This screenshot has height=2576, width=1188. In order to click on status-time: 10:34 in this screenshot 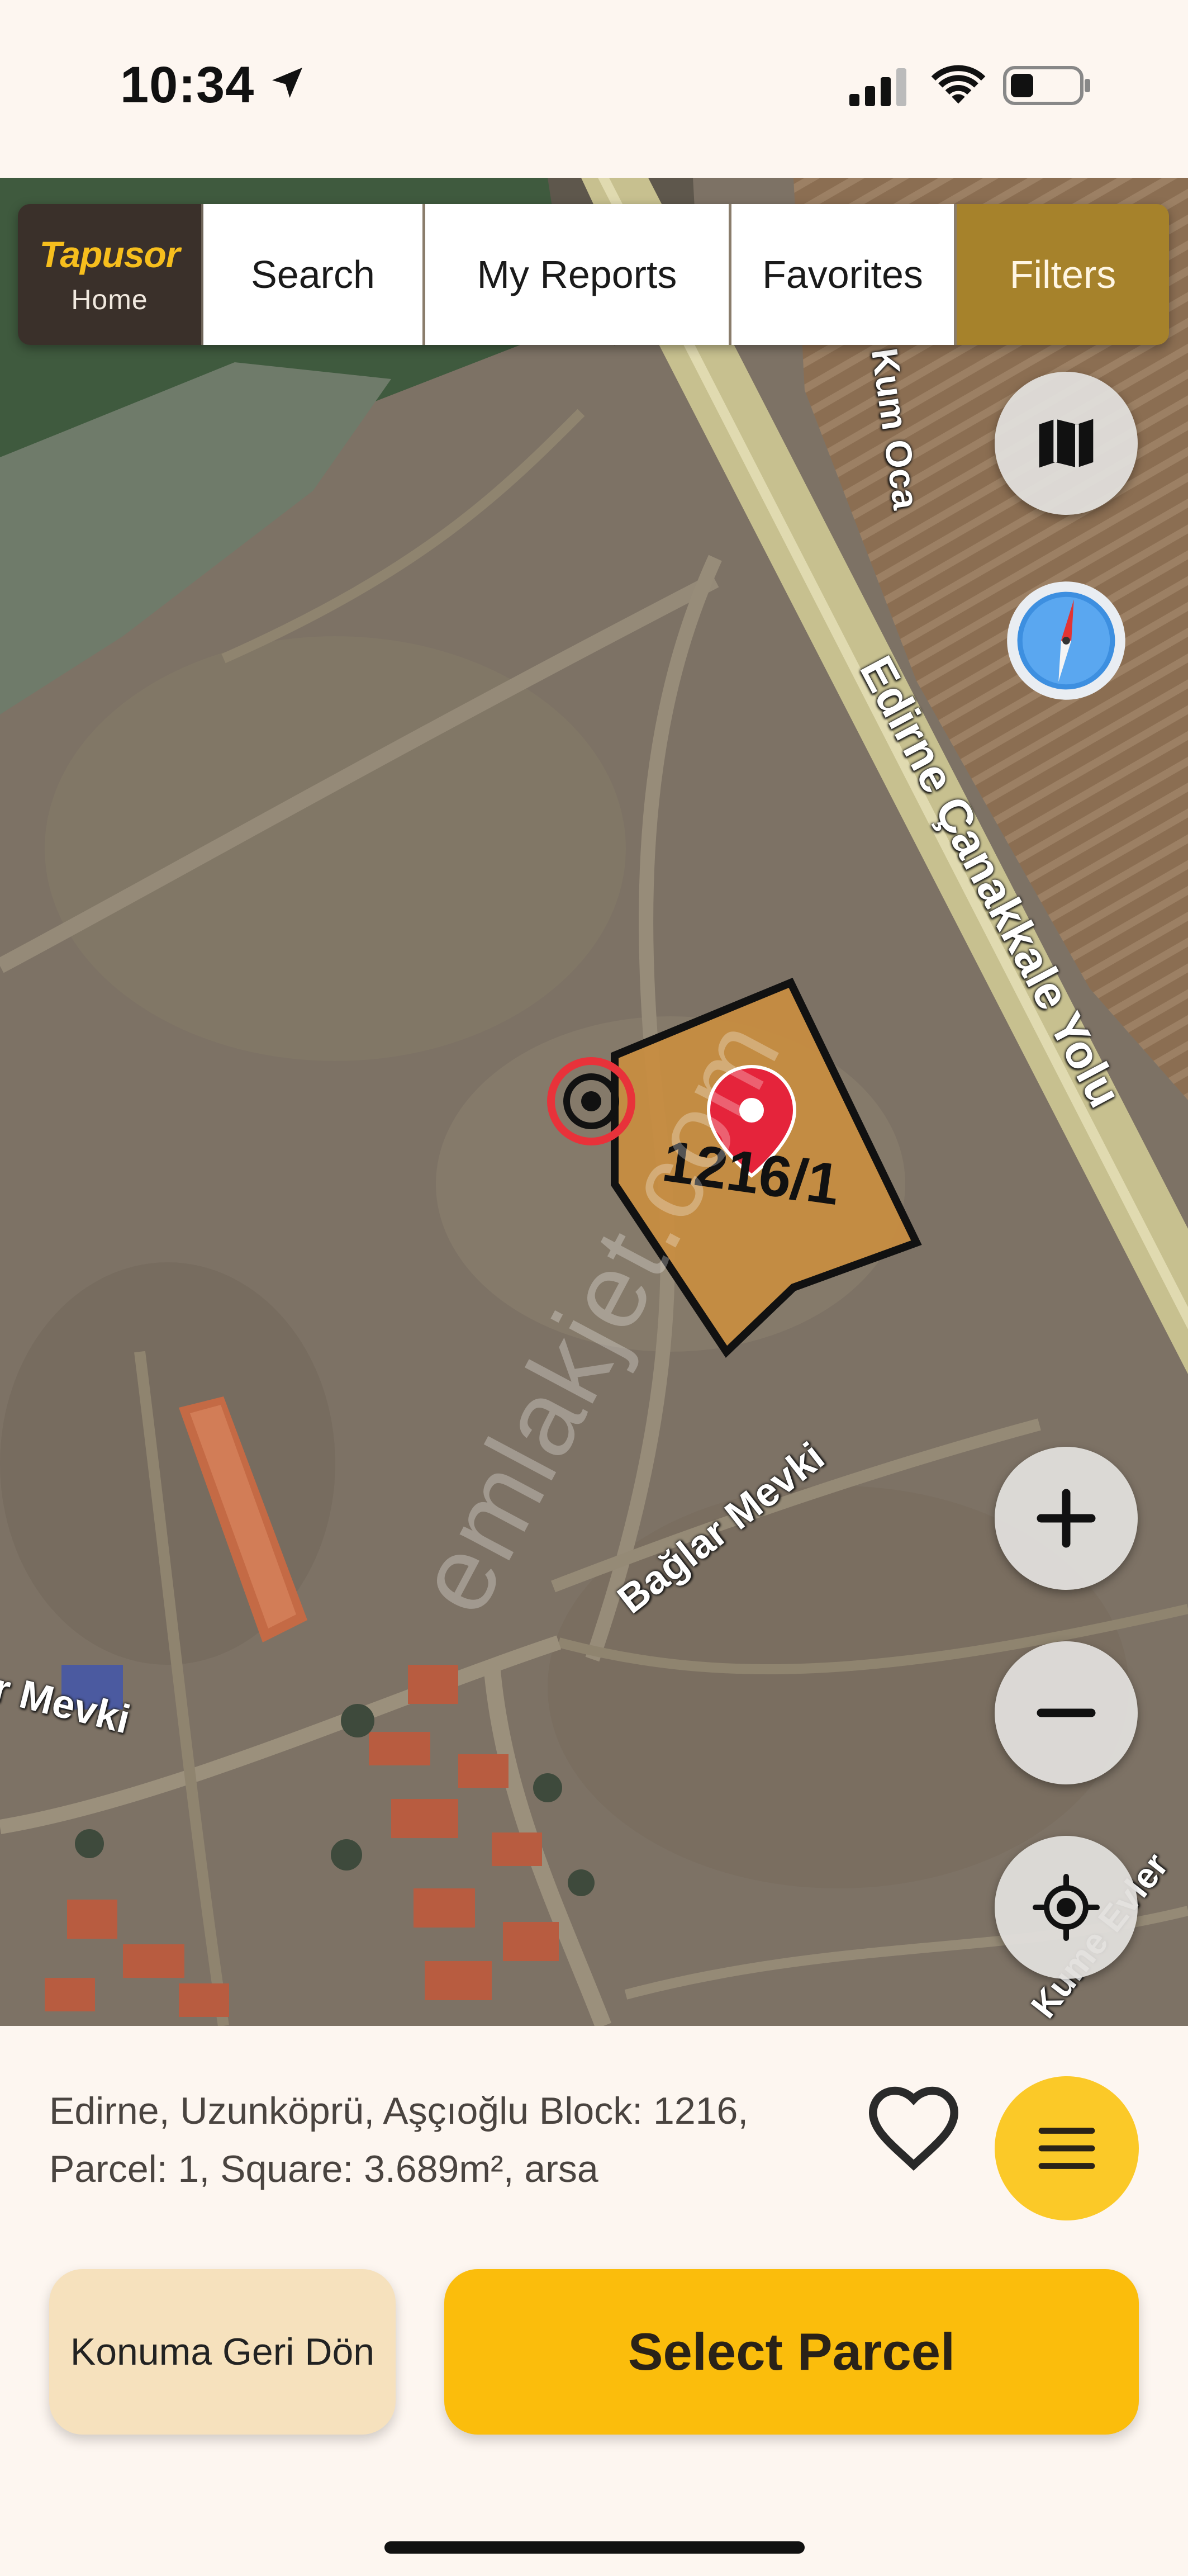, I will do `click(187, 84)`.